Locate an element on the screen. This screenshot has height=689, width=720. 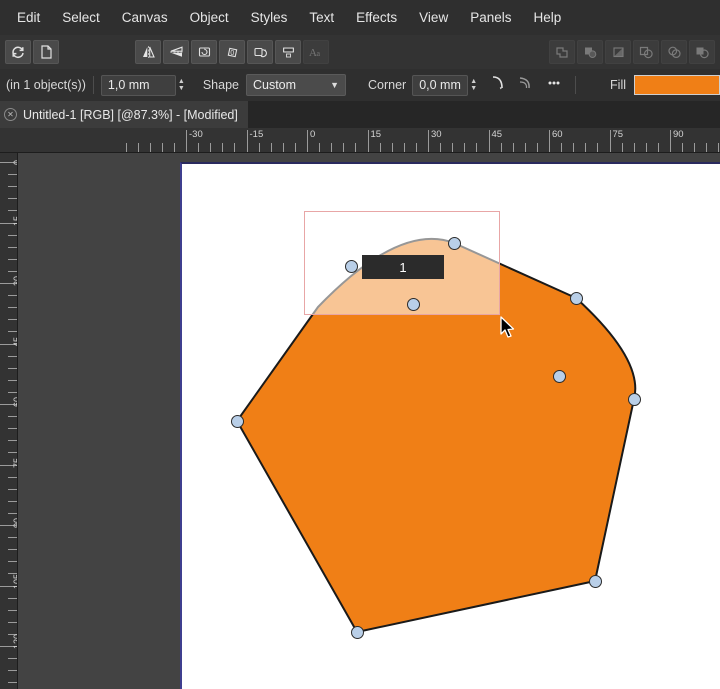
subtract-button is located at coordinates (590, 52).